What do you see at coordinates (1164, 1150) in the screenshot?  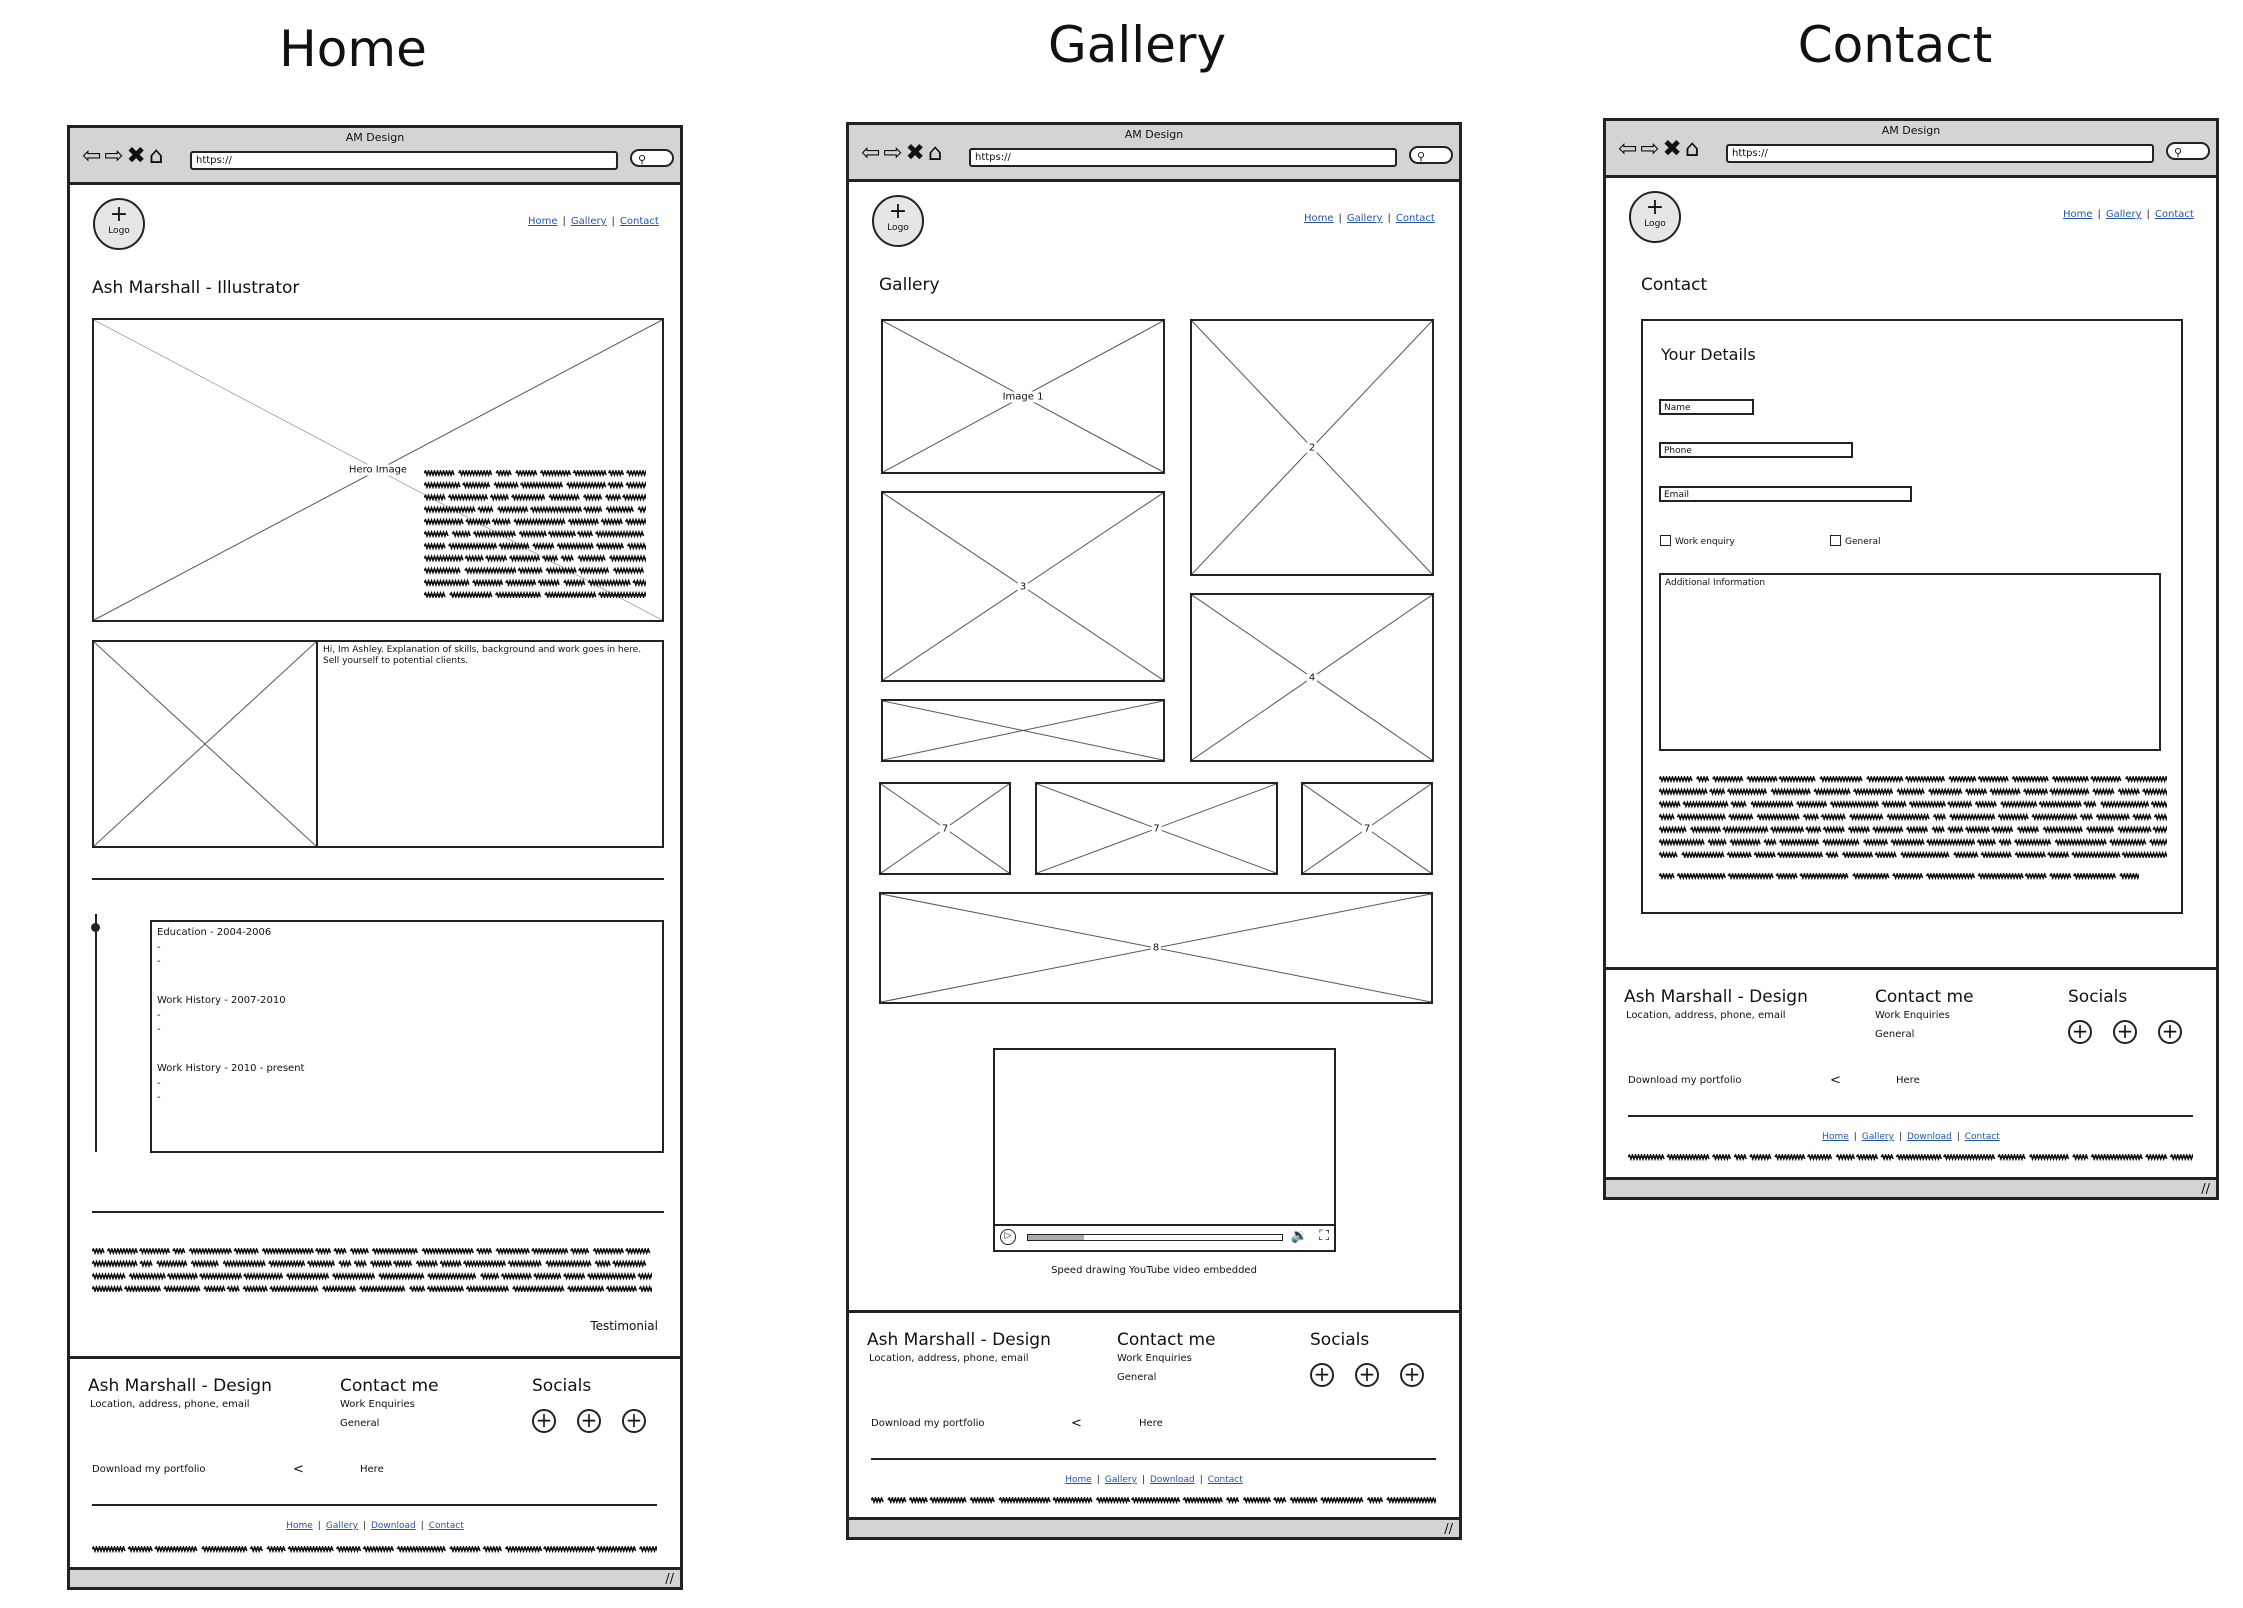 I see `video-player: ▷ 🔉 ⛶` at bounding box center [1164, 1150].